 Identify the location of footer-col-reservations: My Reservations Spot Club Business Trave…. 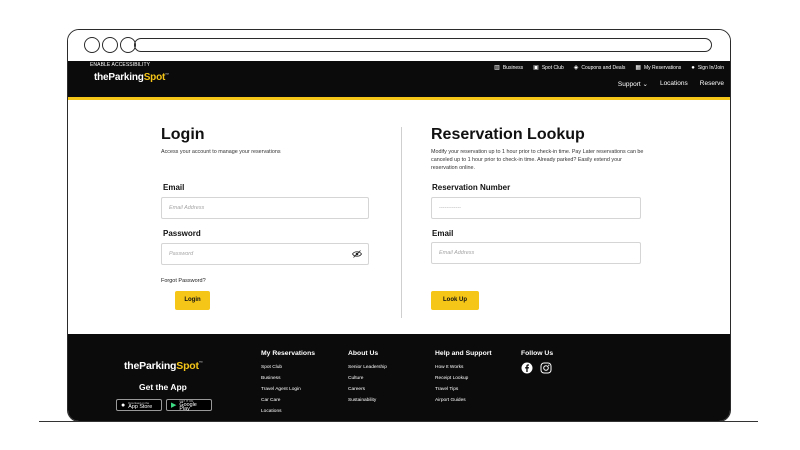
(288, 383).